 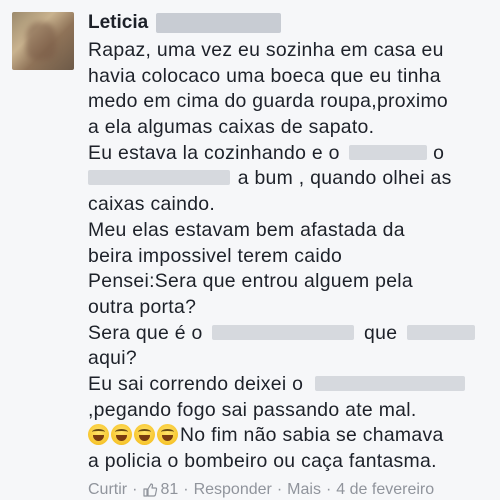 I want to click on comment-line: ,pegando fogo sai passando ate mal., so click(x=252, y=409).